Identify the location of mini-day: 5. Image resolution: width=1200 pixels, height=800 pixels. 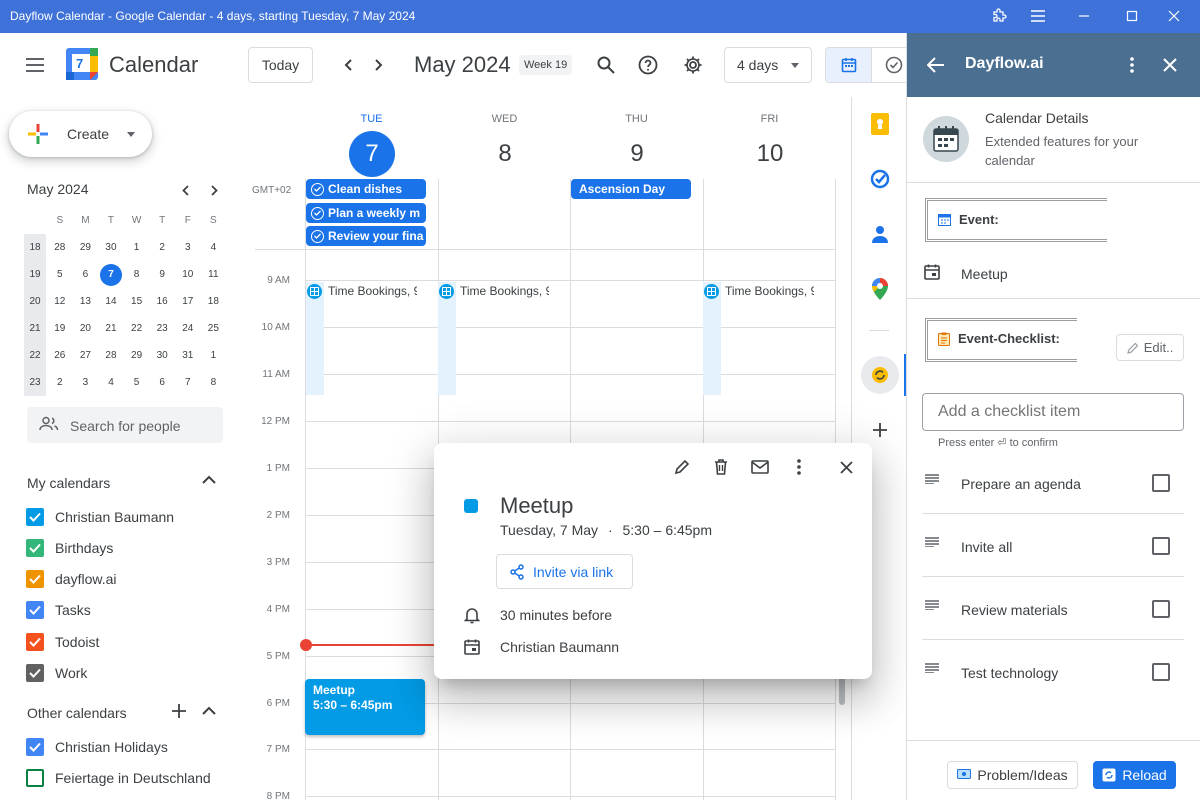
(137, 383).